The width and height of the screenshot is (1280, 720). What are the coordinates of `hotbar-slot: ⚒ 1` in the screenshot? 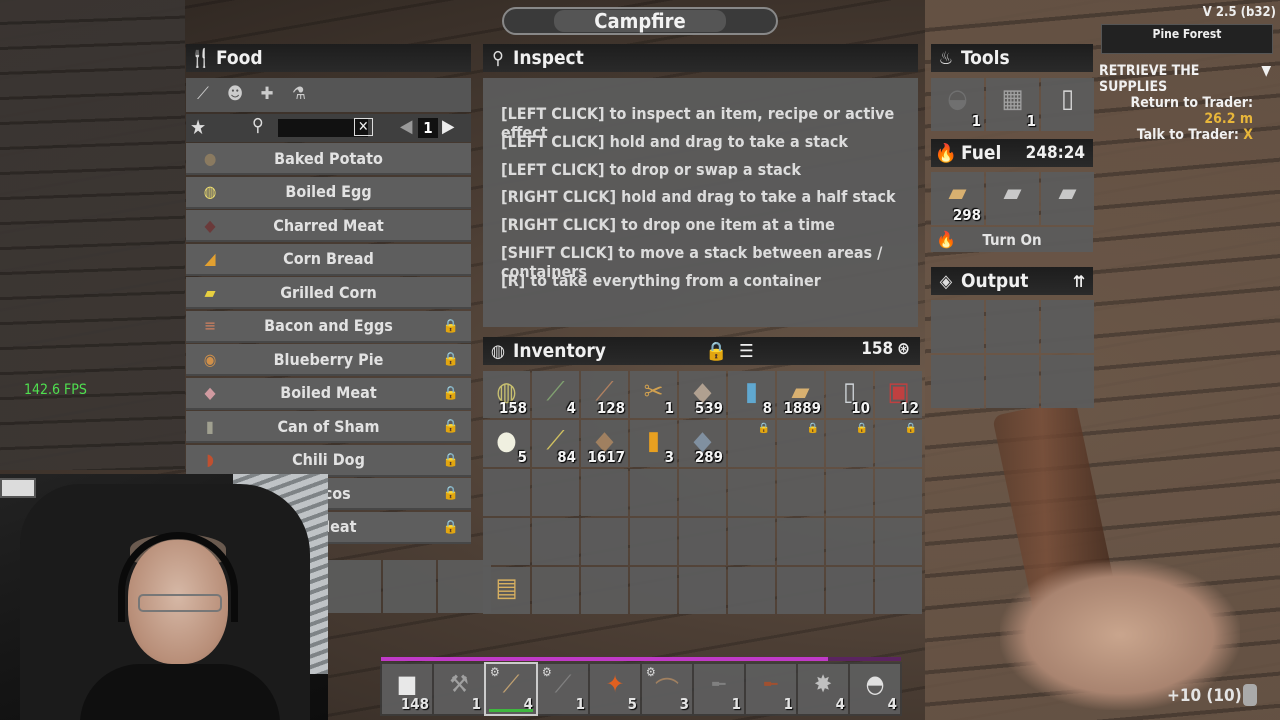 It's located at (459, 689).